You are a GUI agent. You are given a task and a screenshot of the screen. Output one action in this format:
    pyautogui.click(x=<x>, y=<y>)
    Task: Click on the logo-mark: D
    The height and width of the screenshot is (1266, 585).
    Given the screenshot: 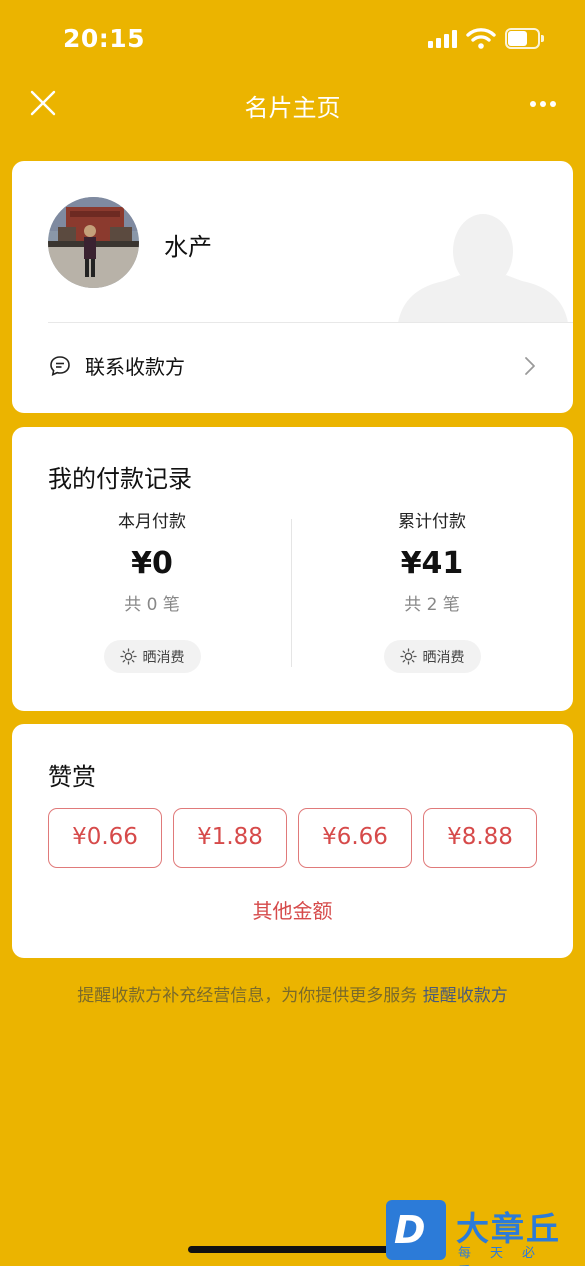 What is the action you would take?
    pyautogui.click(x=416, y=1230)
    